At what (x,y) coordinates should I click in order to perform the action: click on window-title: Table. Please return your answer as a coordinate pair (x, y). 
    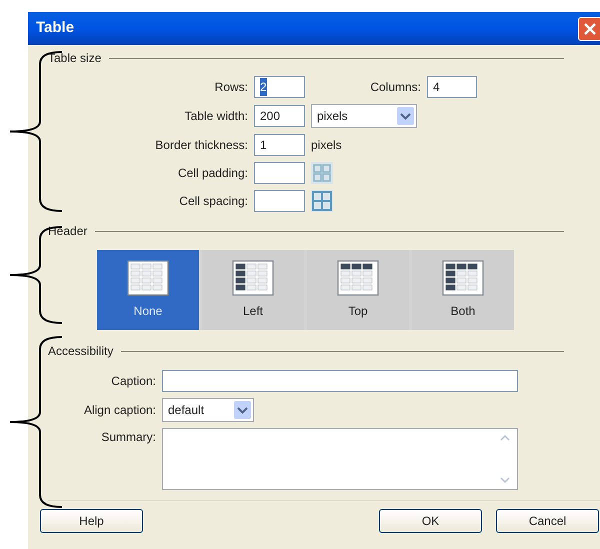
    Looking at the image, I should click on (55, 28).